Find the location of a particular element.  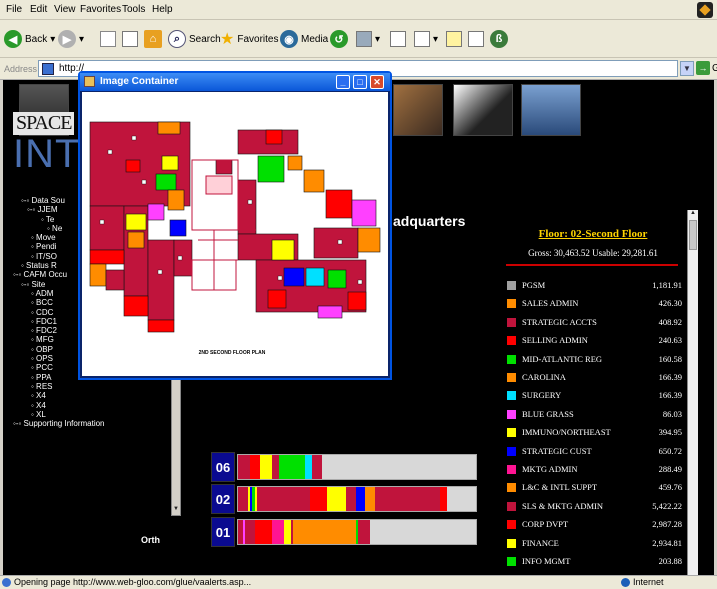

home-icon: ⌂ is located at coordinates (153, 39).